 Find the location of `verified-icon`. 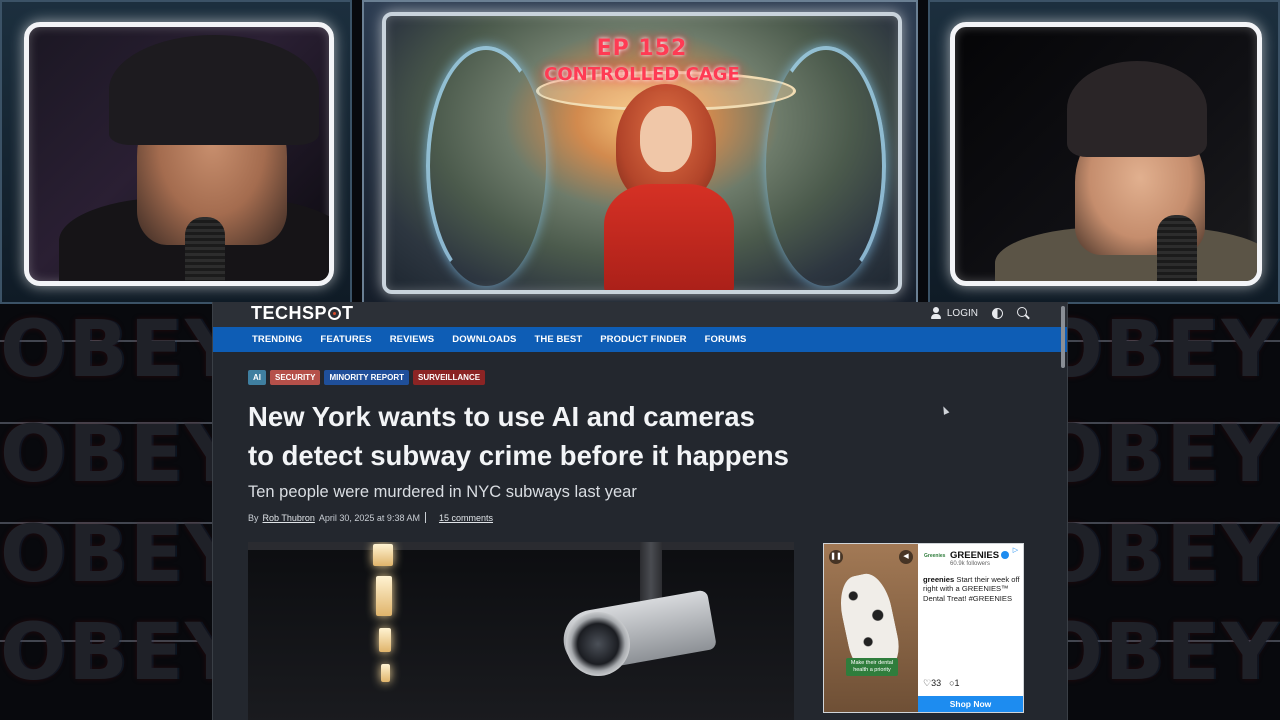

verified-icon is located at coordinates (1005, 555).